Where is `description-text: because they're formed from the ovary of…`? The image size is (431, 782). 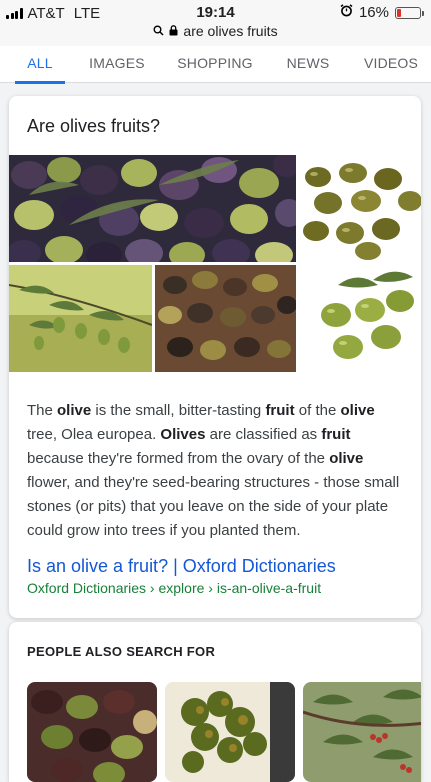 description-text: because they're formed from the ovary of… is located at coordinates (178, 458).